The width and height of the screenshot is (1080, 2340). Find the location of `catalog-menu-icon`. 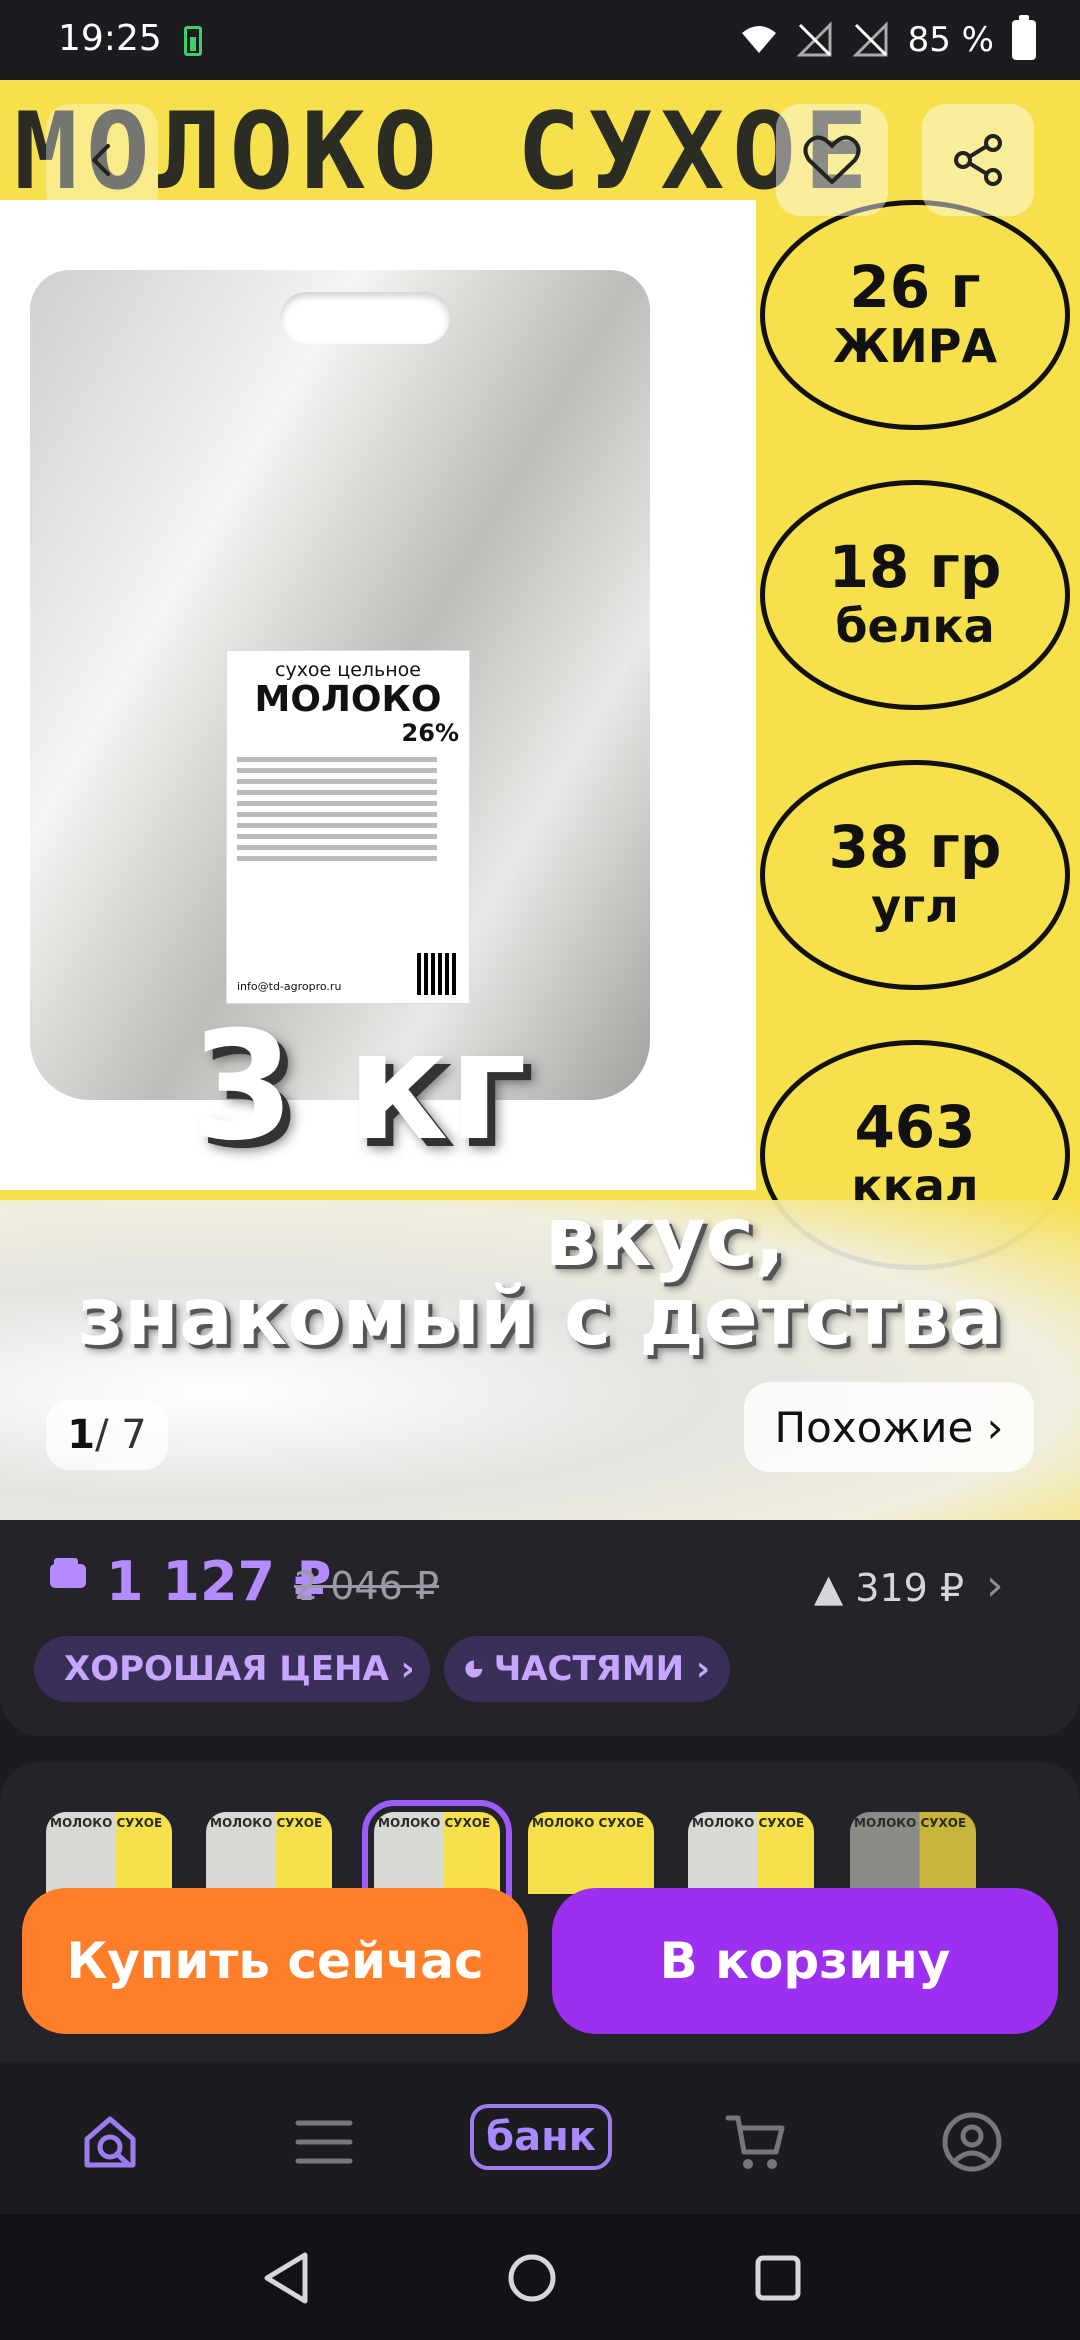

catalog-menu-icon is located at coordinates (324, 2142).